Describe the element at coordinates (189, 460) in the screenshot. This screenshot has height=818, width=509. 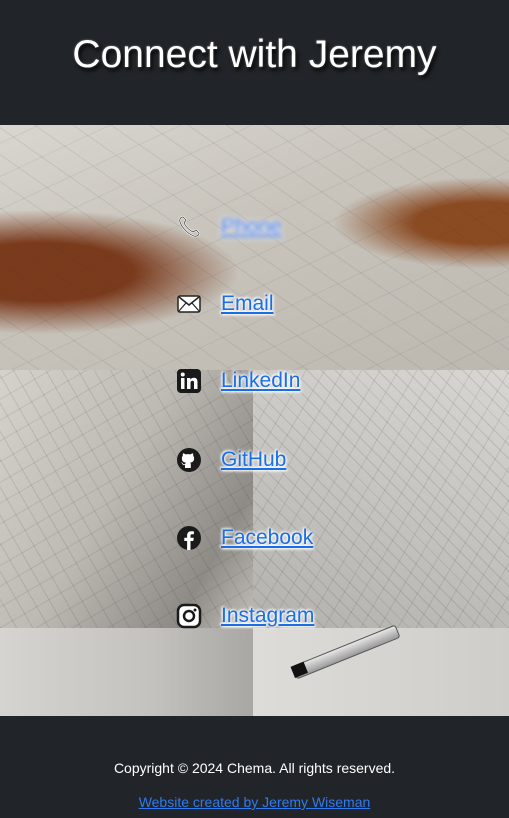
I see `github-icon` at that location.